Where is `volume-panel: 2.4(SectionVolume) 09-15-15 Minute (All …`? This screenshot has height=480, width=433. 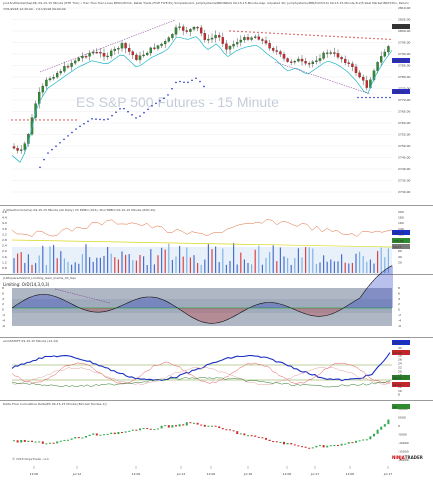
volume-panel: 2.4(SectionVolume) 09-15-15 Minute (All … is located at coordinates (216, 240).